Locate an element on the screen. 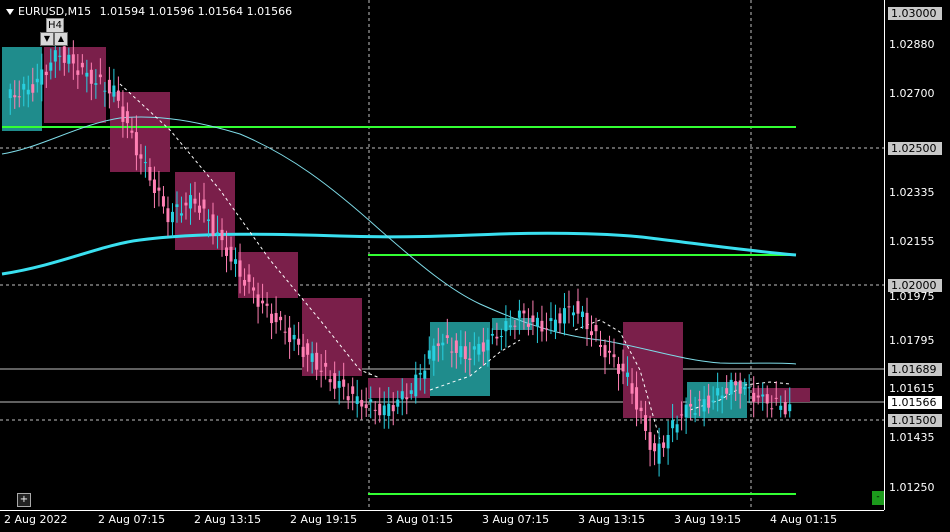 This screenshot has width=950, height=532. timeframe-widget: H4 ▼ ▲ is located at coordinates (54, 32).